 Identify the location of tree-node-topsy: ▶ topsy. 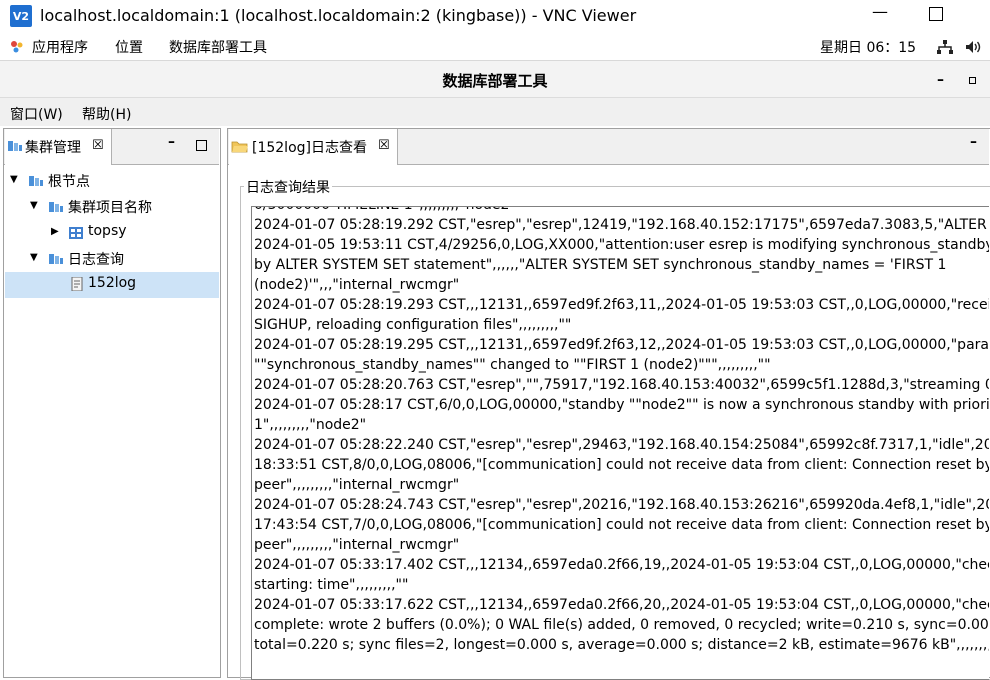
(112, 233).